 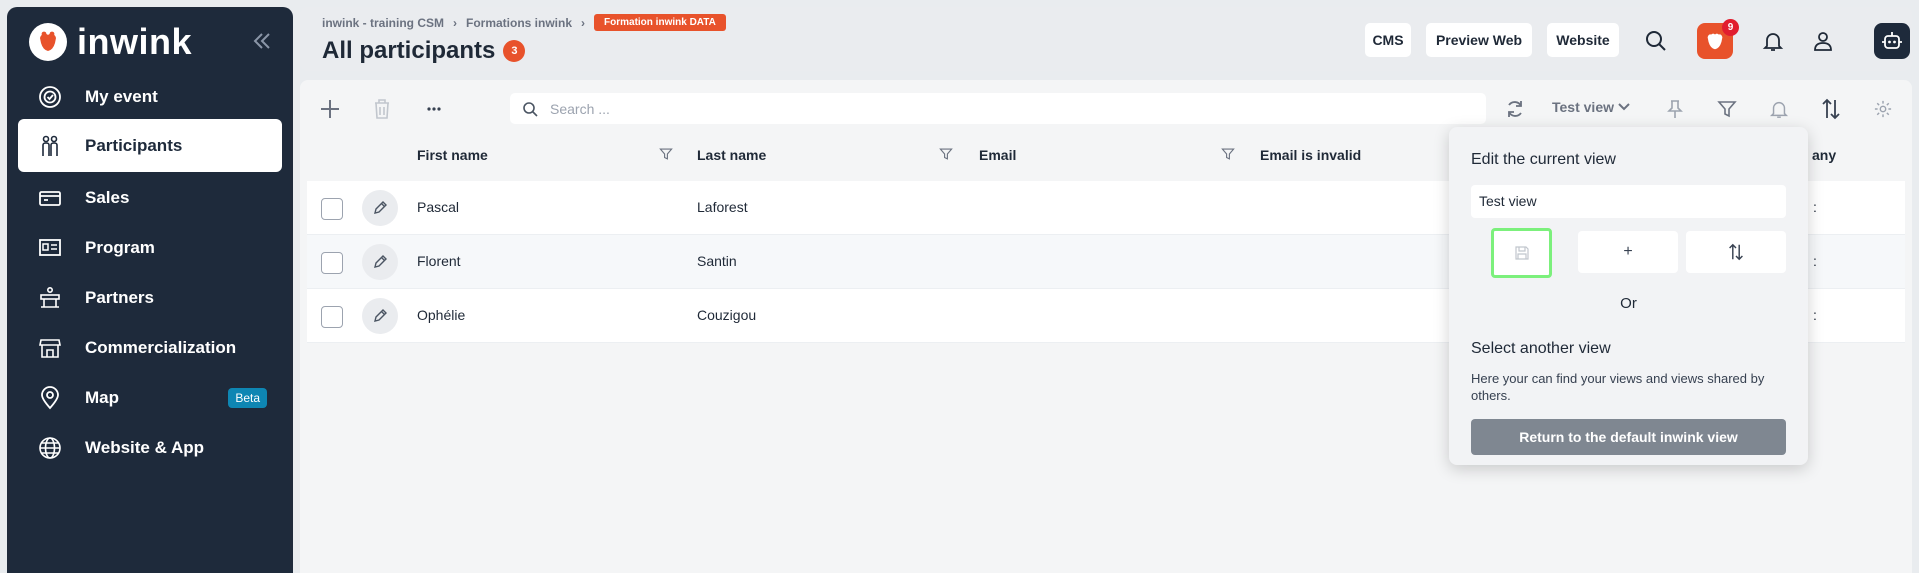 What do you see at coordinates (1773, 41) in the screenshot?
I see `notifications-button` at bounding box center [1773, 41].